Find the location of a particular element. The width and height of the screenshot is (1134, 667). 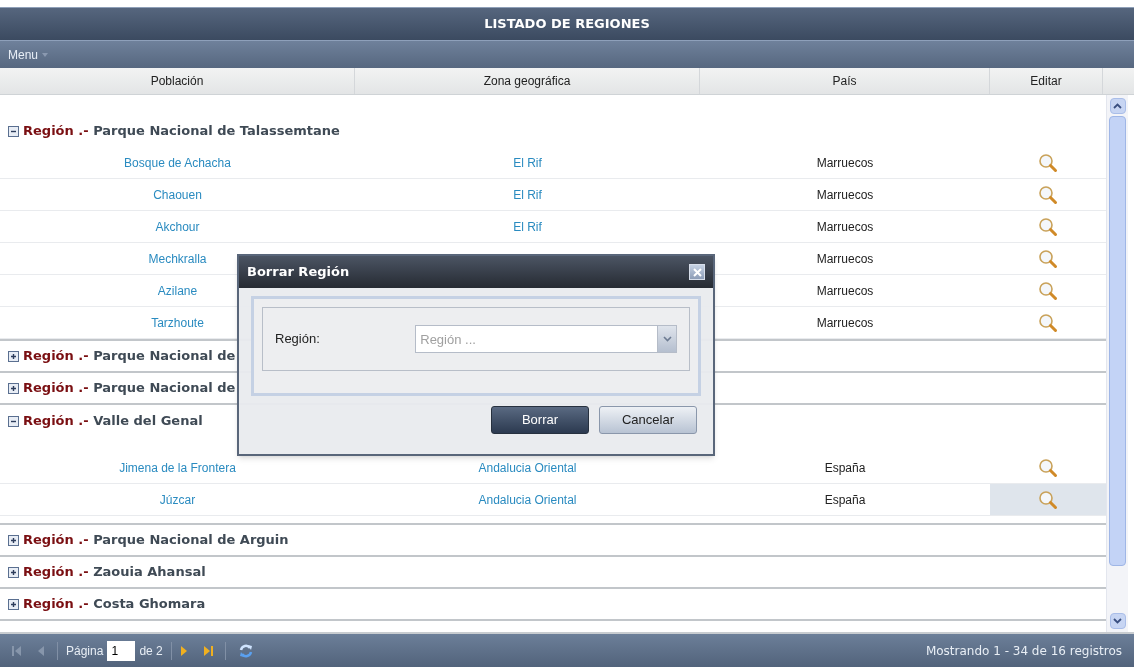

menu-button: Menu is located at coordinates (28, 54).